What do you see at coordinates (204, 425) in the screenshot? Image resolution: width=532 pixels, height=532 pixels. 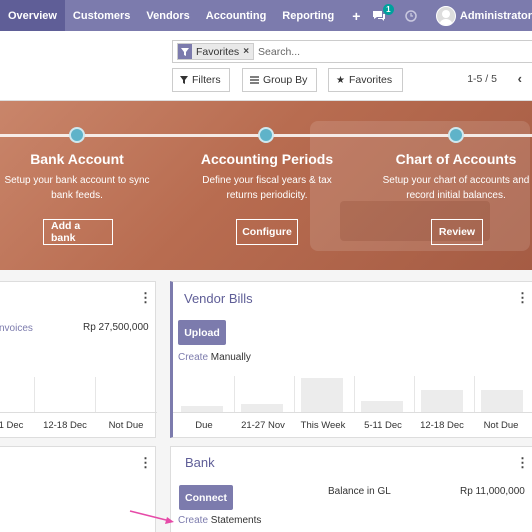 I see `x-tick-label: Due` at bounding box center [204, 425].